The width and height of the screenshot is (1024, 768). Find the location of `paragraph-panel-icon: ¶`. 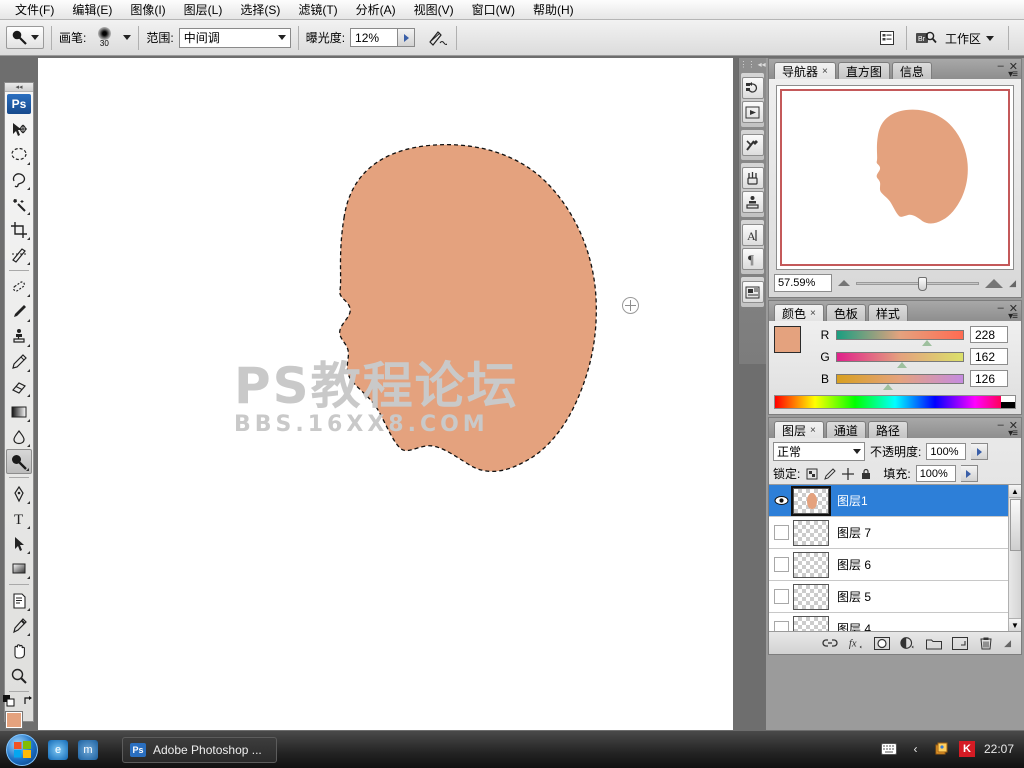

paragraph-panel-icon: ¶ is located at coordinates (752, 259).